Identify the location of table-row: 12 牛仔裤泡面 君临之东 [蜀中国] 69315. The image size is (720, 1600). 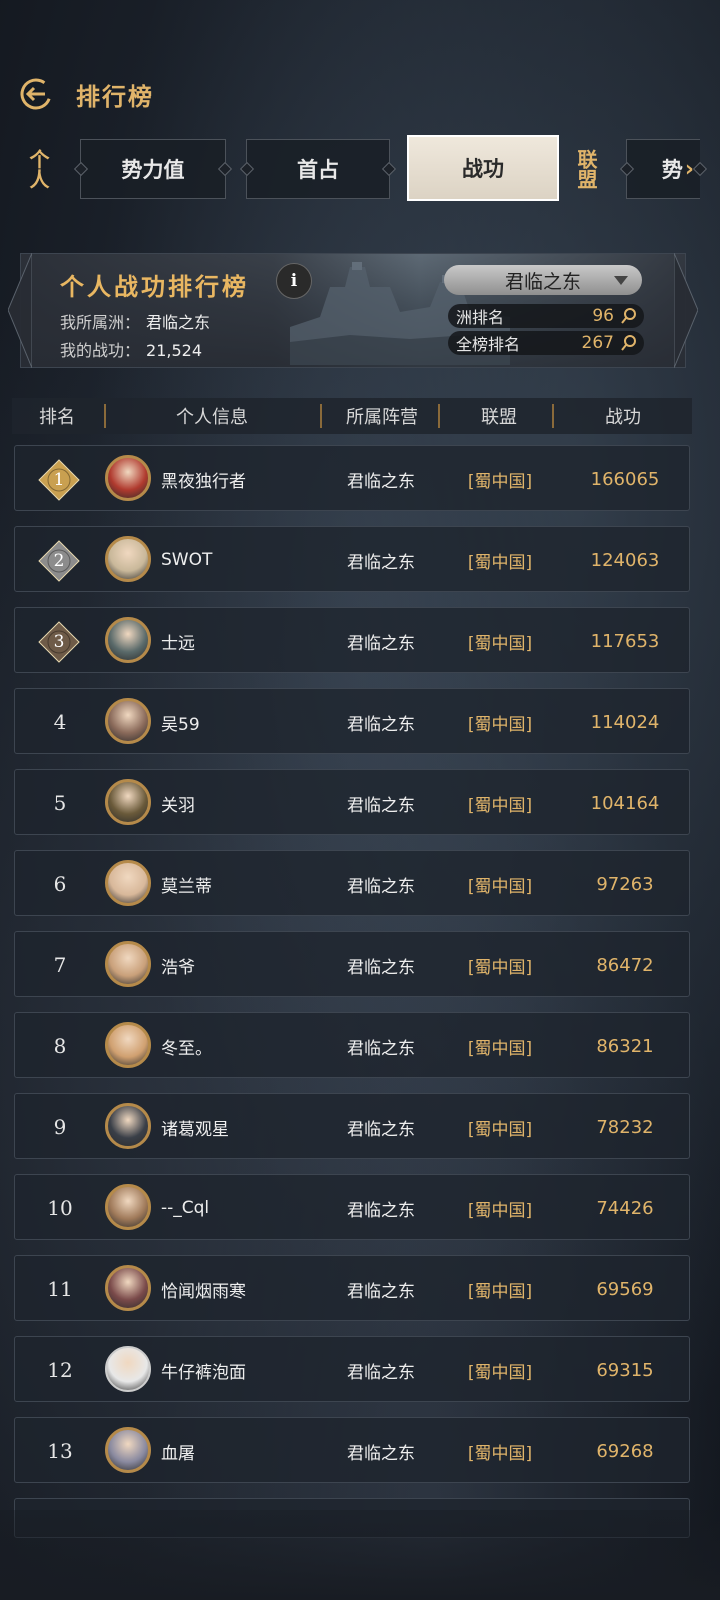
(352, 1369).